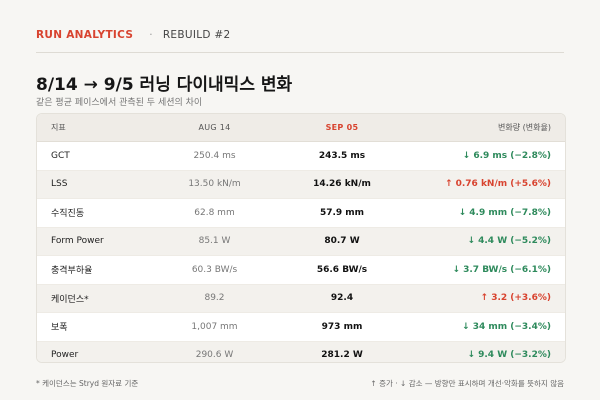  What do you see at coordinates (301, 241) in the screenshot?
I see `table-row: Form Power 85.1 W 80.7 W ↓ 4.4 W (−5.2%)` at bounding box center [301, 241].